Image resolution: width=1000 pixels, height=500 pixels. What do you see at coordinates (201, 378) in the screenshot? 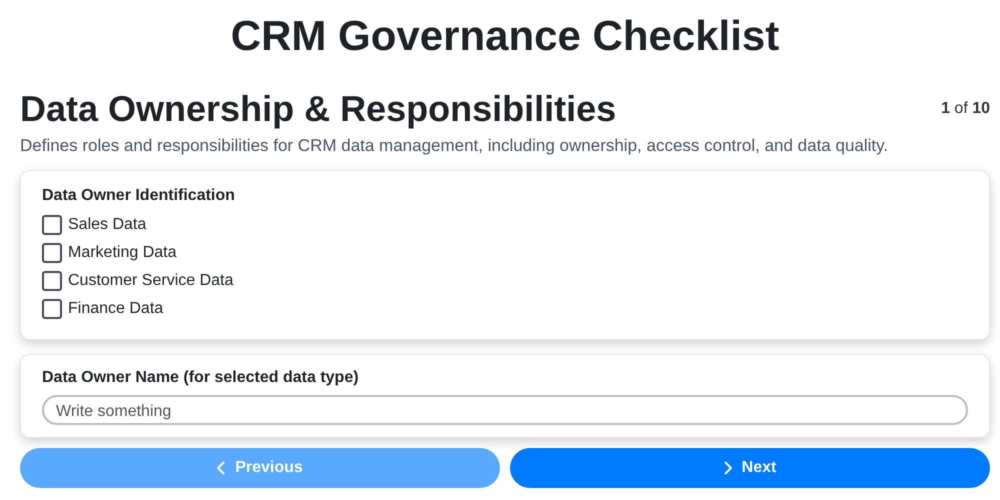
I see `question-label: Data Owner Name (for selected data type)` at bounding box center [201, 378].